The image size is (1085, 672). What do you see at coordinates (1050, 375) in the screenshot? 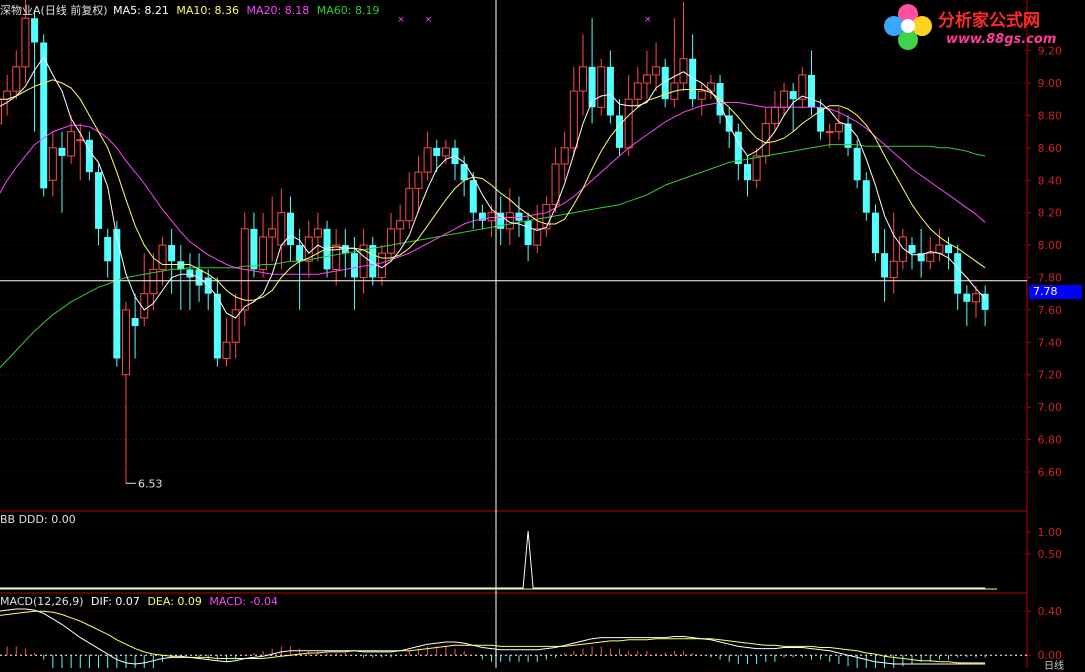
I see `price-tick-label: 7.20` at bounding box center [1050, 375].